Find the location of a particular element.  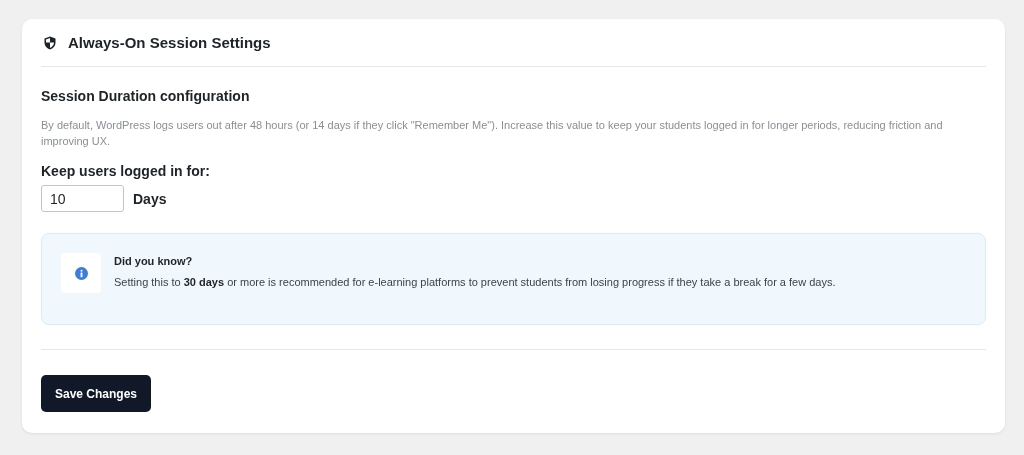

section-description: By default, WordPress logs users out after 48 hours (or 14 days if they click "Remember Me"). Increase this value to keep your students logged in for longer periods, reducing friction and improving UX. is located at coordinates (492, 133).